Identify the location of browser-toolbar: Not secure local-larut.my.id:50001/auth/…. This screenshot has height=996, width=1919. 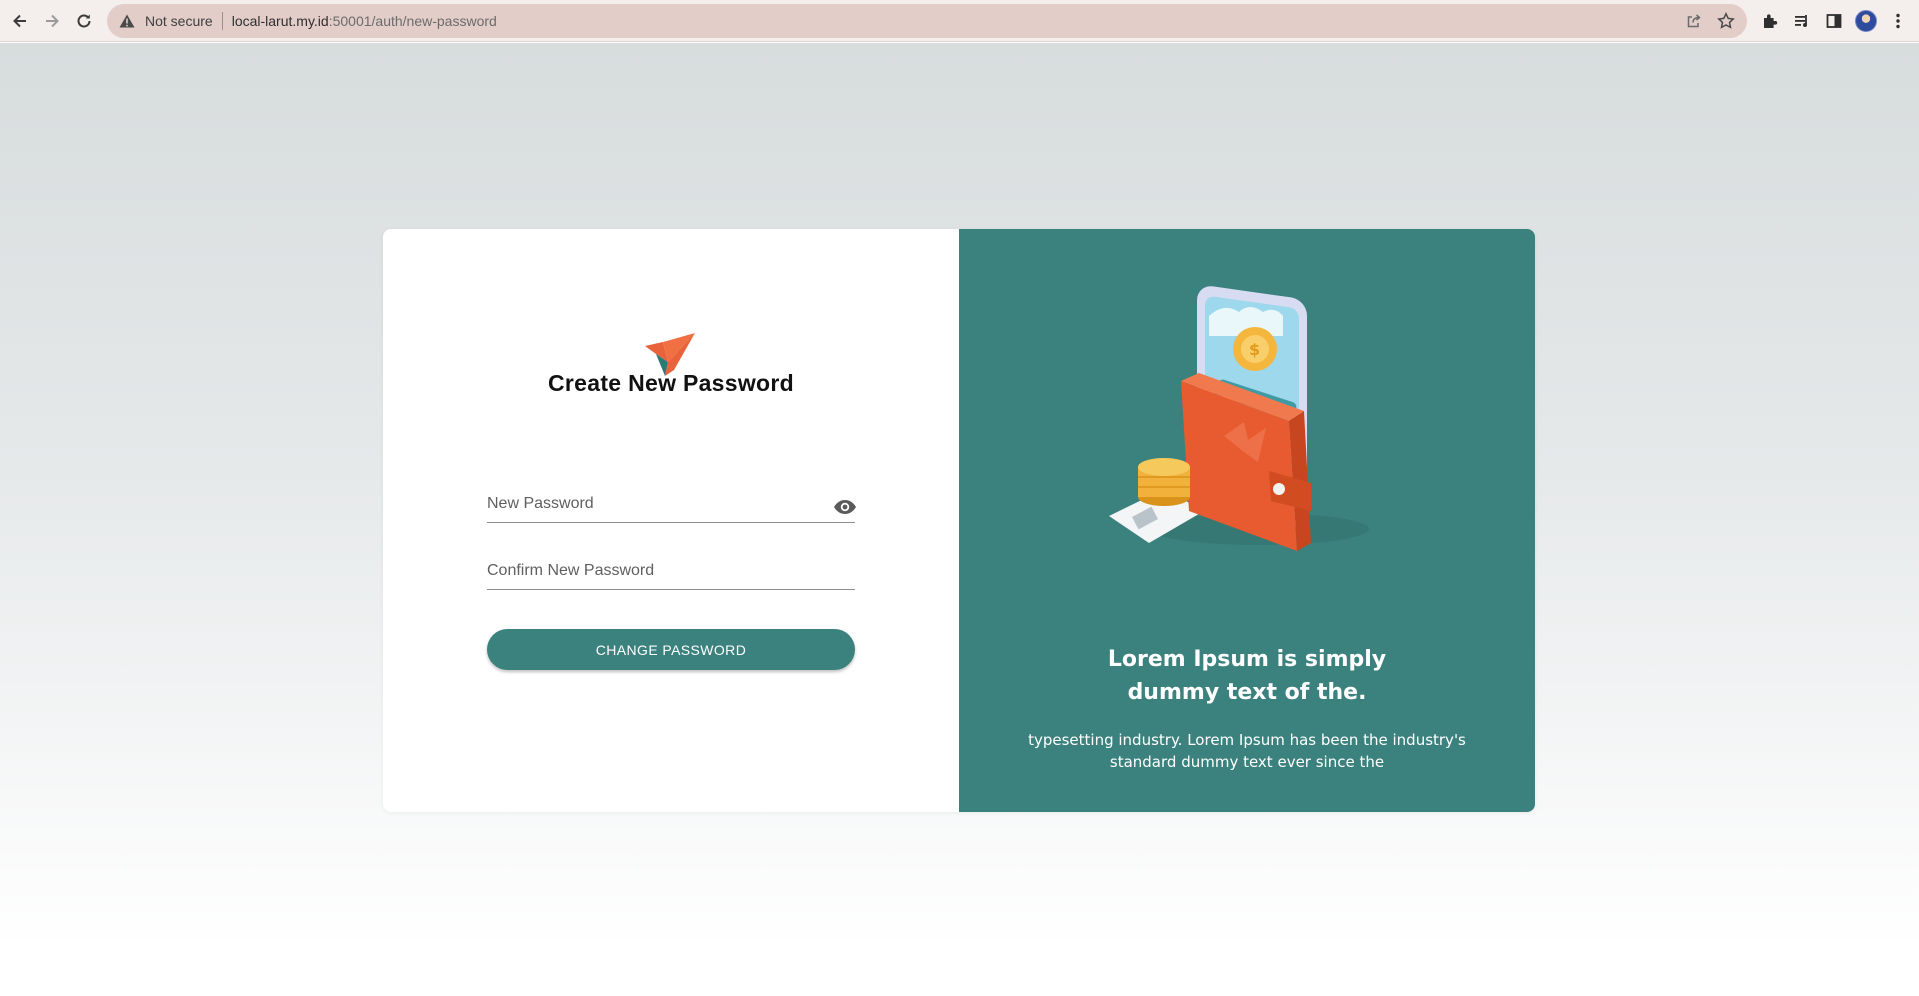
(959, 21).